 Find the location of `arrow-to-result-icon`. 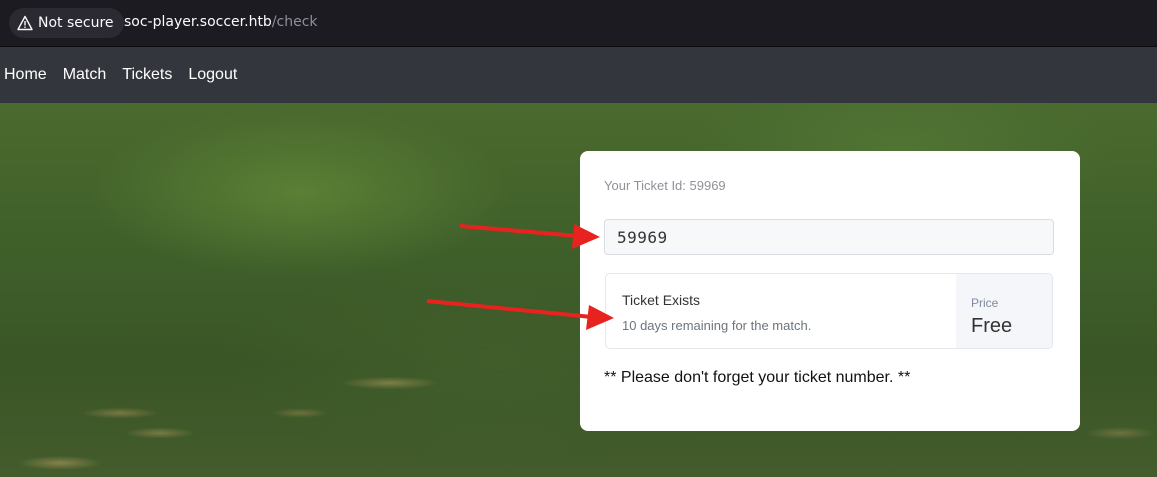

arrow-to-result-icon is located at coordinates (520, 314).